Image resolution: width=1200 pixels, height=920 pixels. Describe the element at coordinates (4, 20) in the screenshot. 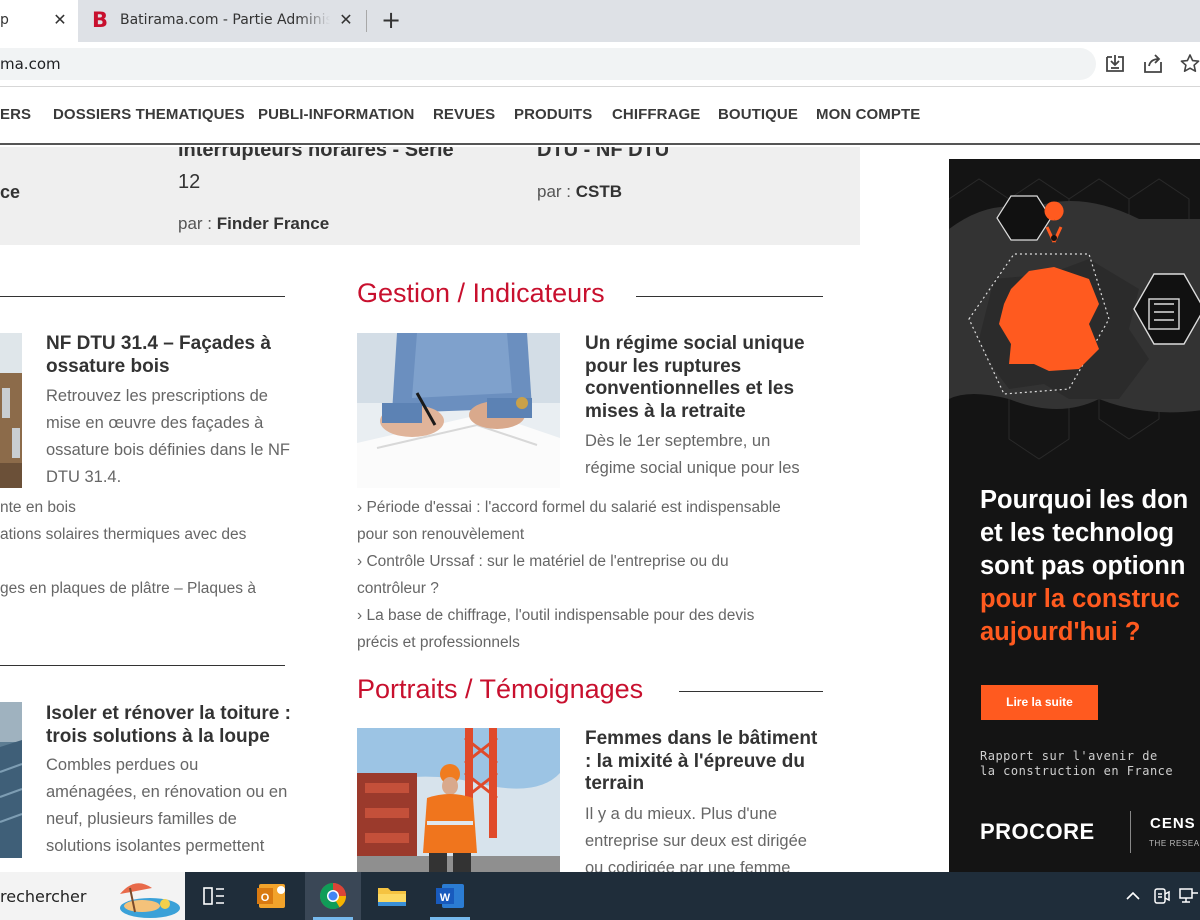

I see `tab-title: p` at that location.